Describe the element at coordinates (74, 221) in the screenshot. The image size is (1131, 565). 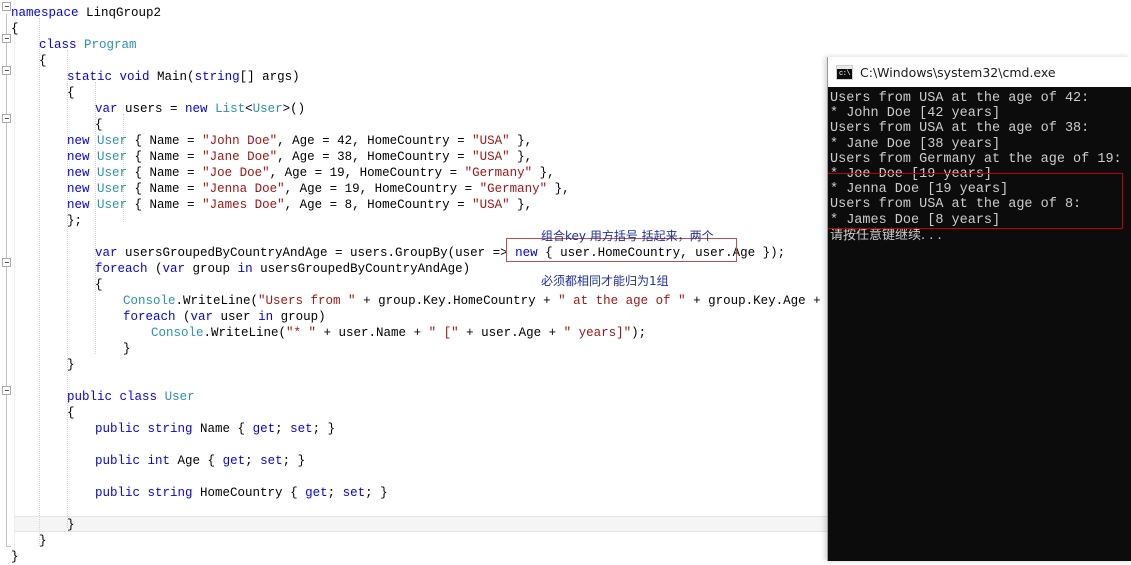
I see `code-line: };` at that location.